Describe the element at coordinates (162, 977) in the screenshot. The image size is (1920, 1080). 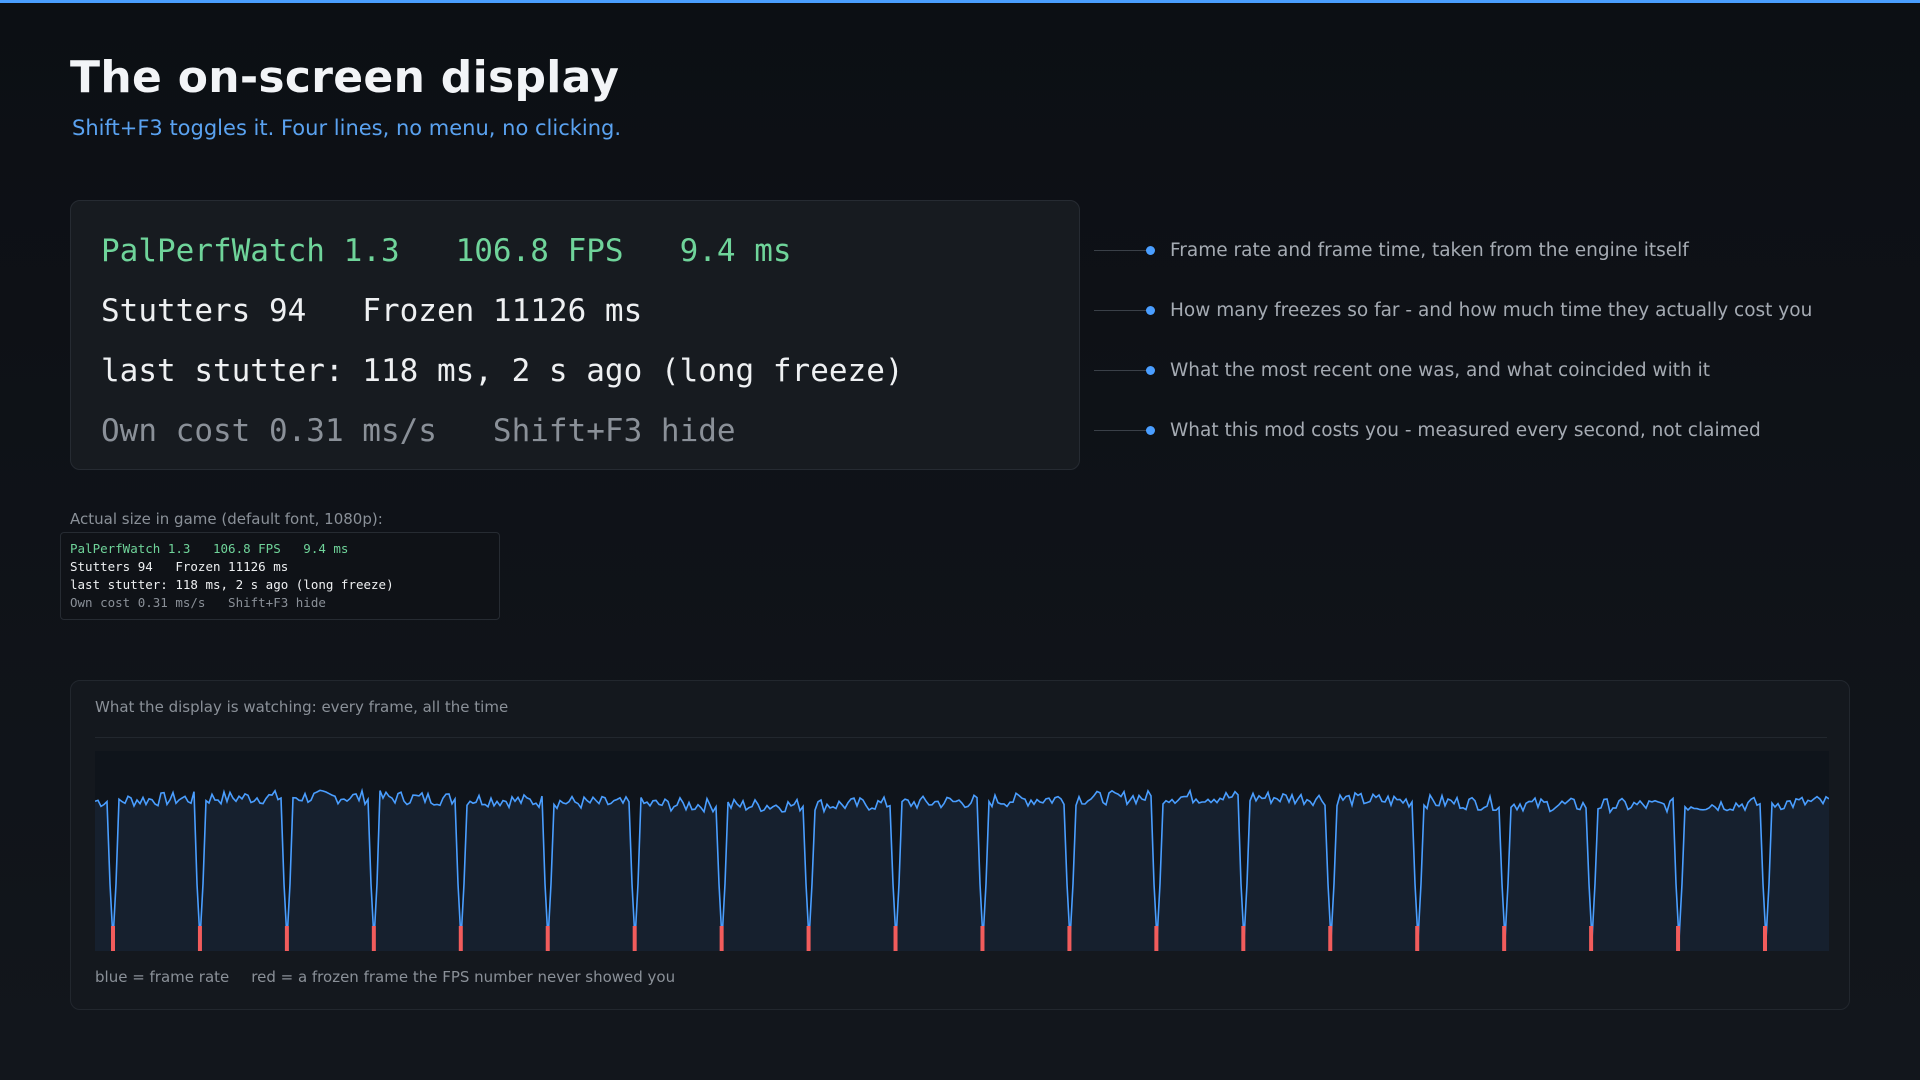
I see `legend-blue: blue = frame rate` at that location.